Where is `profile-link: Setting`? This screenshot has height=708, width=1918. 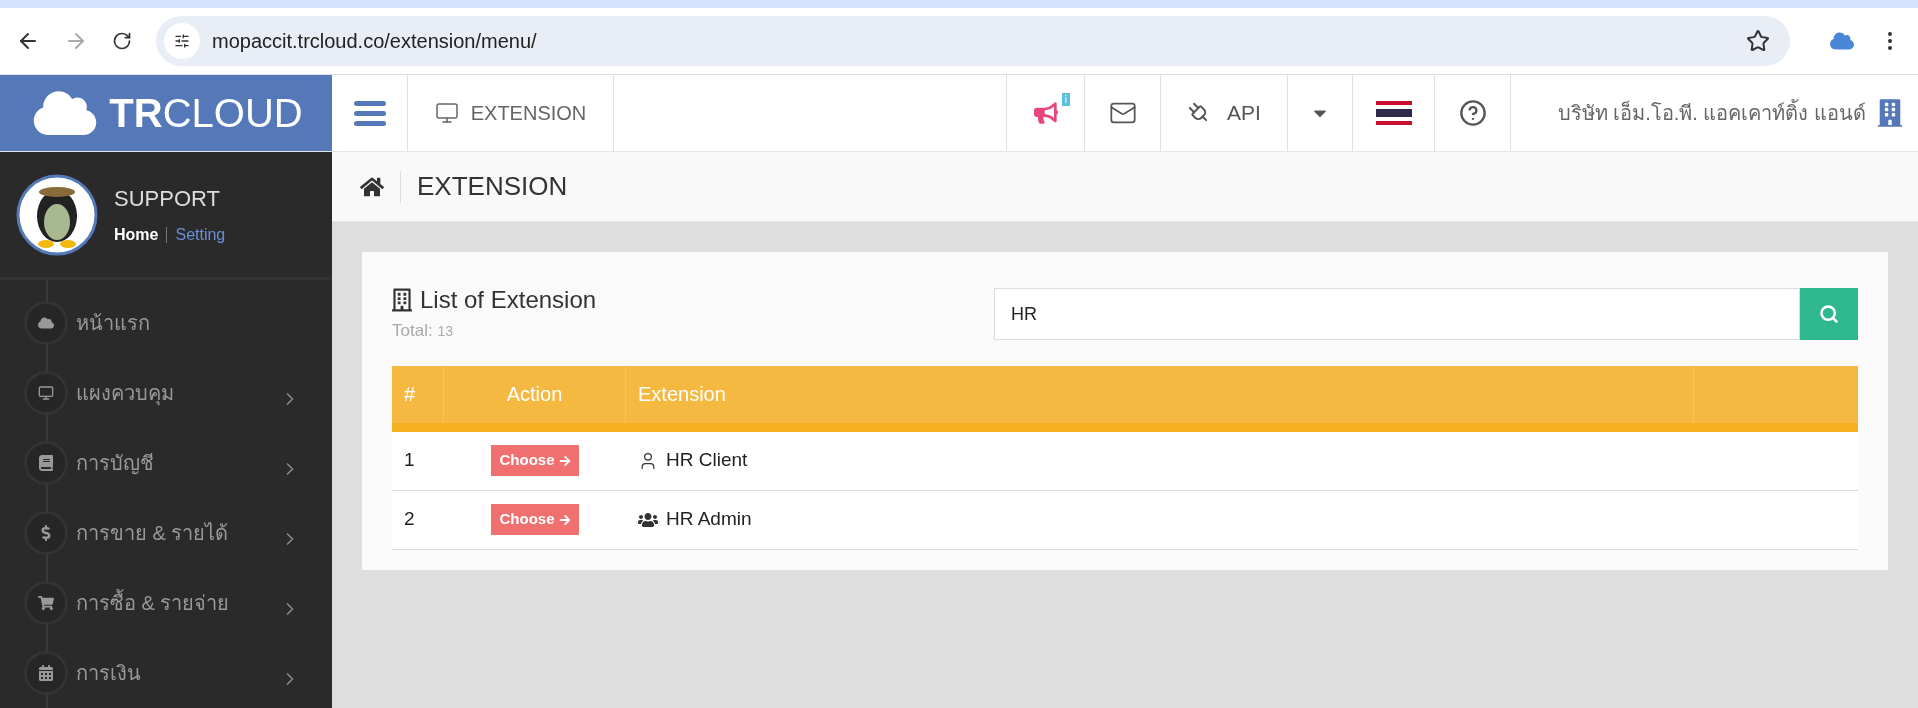
profile-link: Setting is located at coordinates (200, 235).